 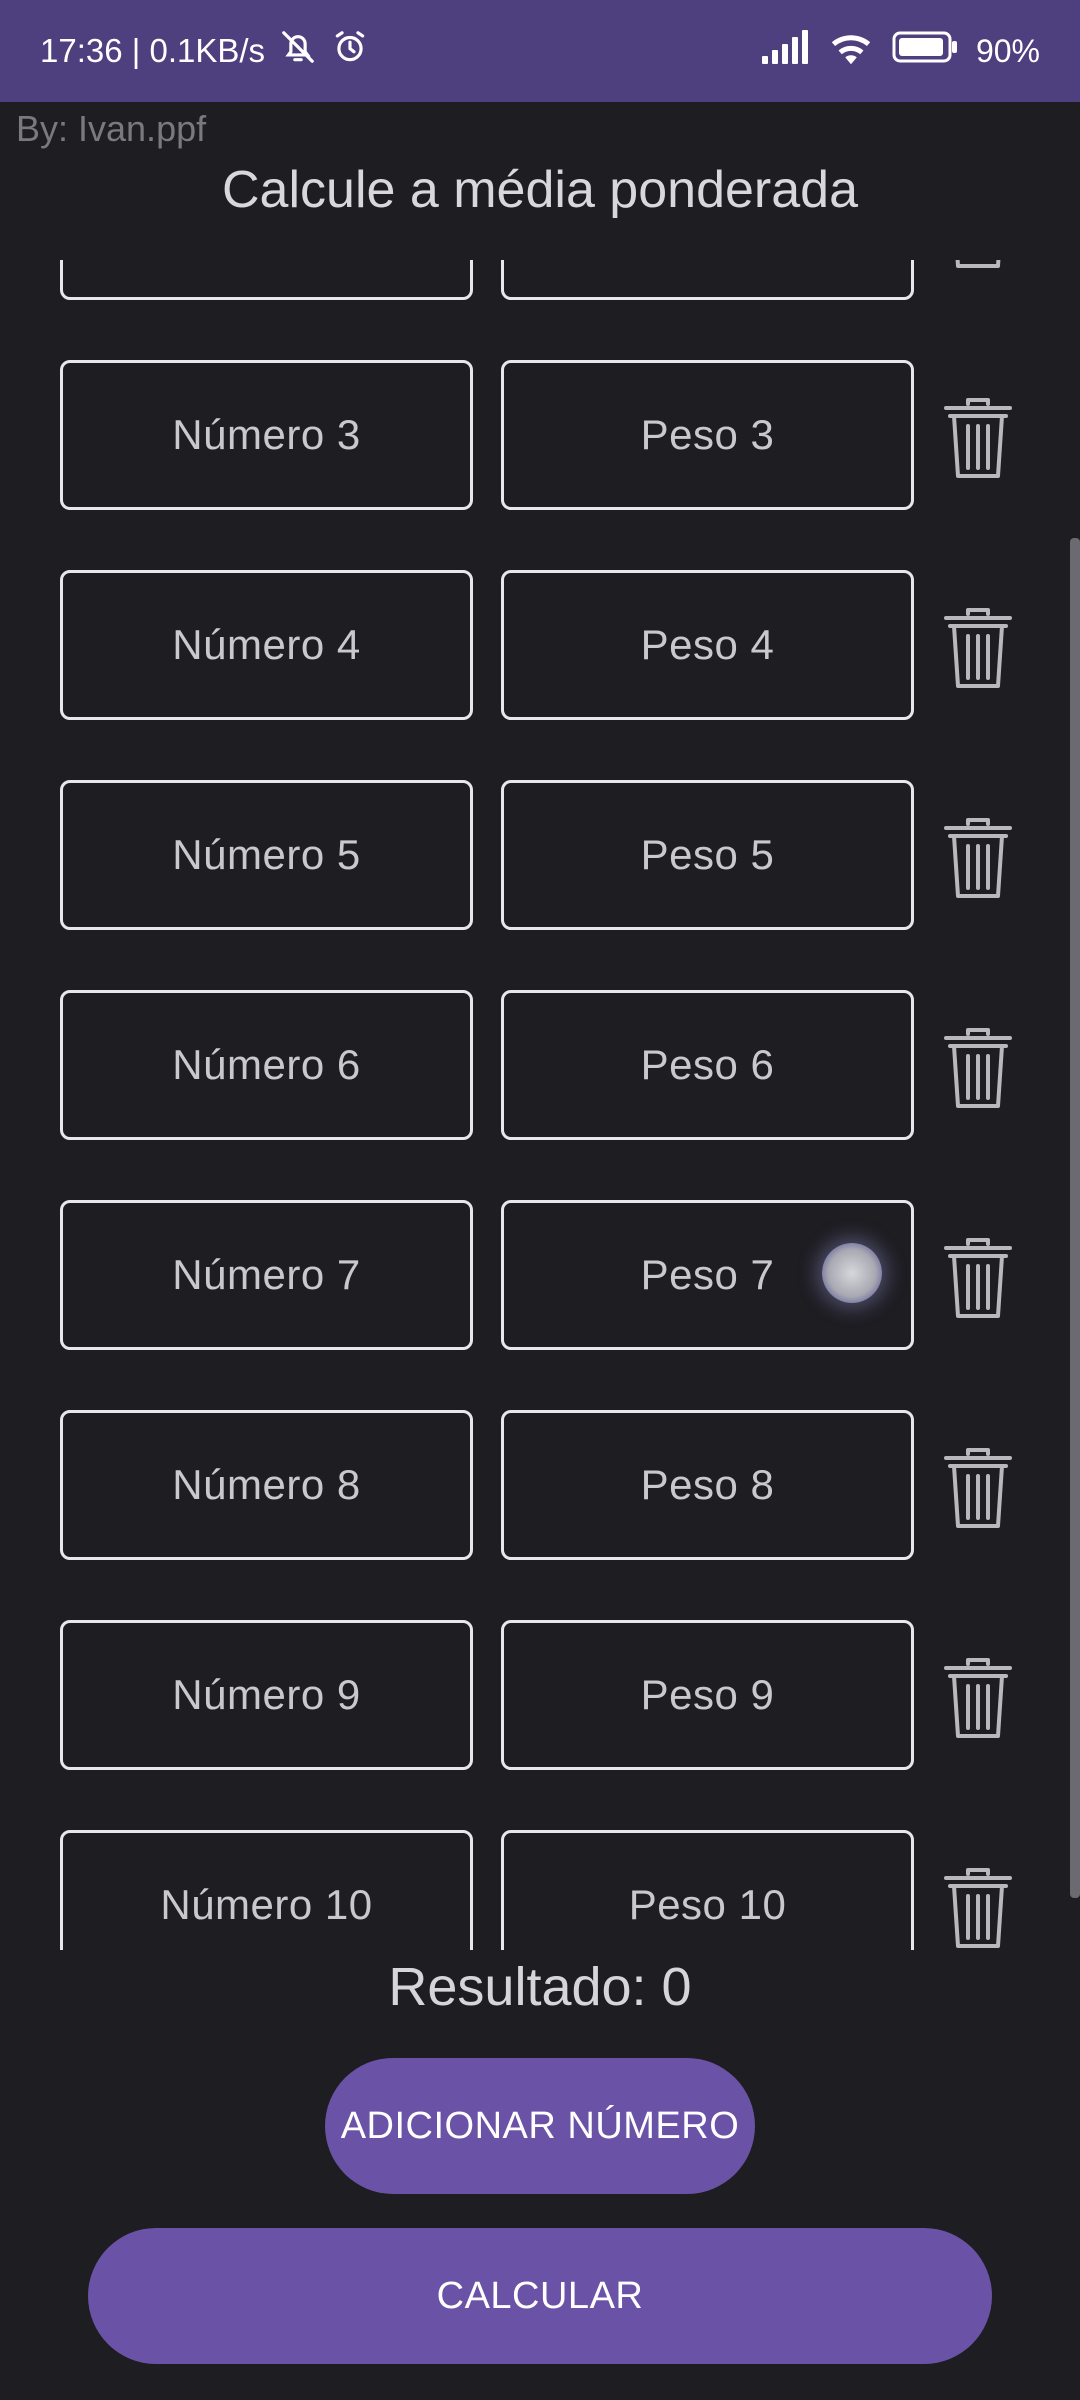 What do you see at coordinates (350, 51) in the screenshot?
I see `alarm-icon` at bounding box center [350, 51].